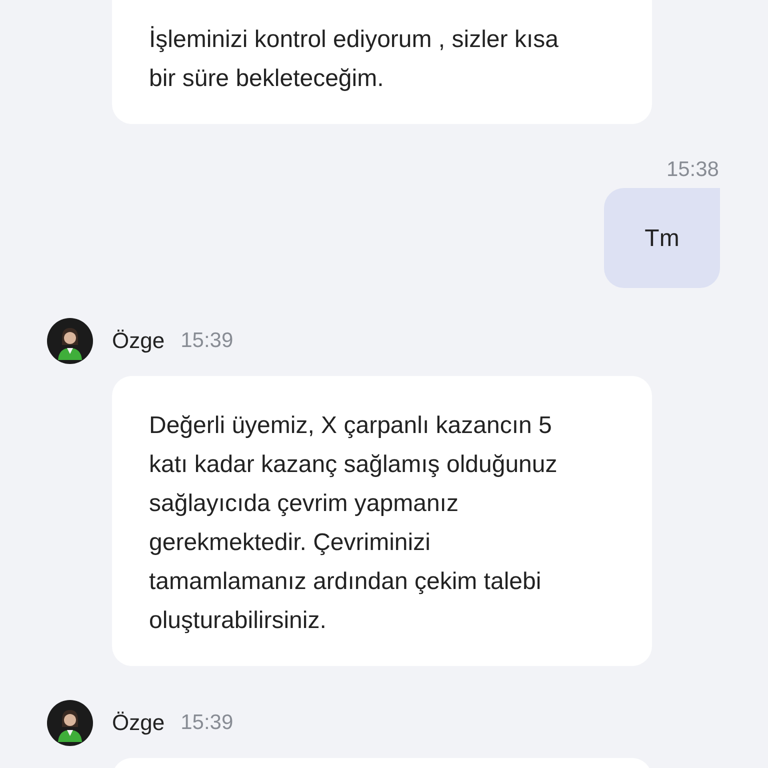  Describe the element at coordinates (354, 59) in the screenshot. I see `message-text: İşleminizi kontrol ediyorum , sizler kısa bir süre bekleteceğim.` at that location.